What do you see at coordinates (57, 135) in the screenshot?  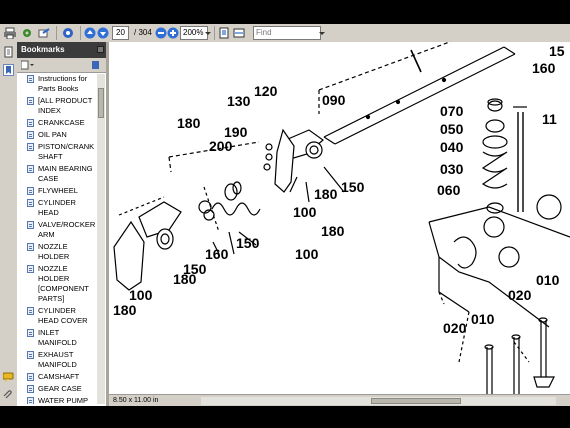 I see `bookmark-item: OIL PAN` at bounding box center [57, 135].